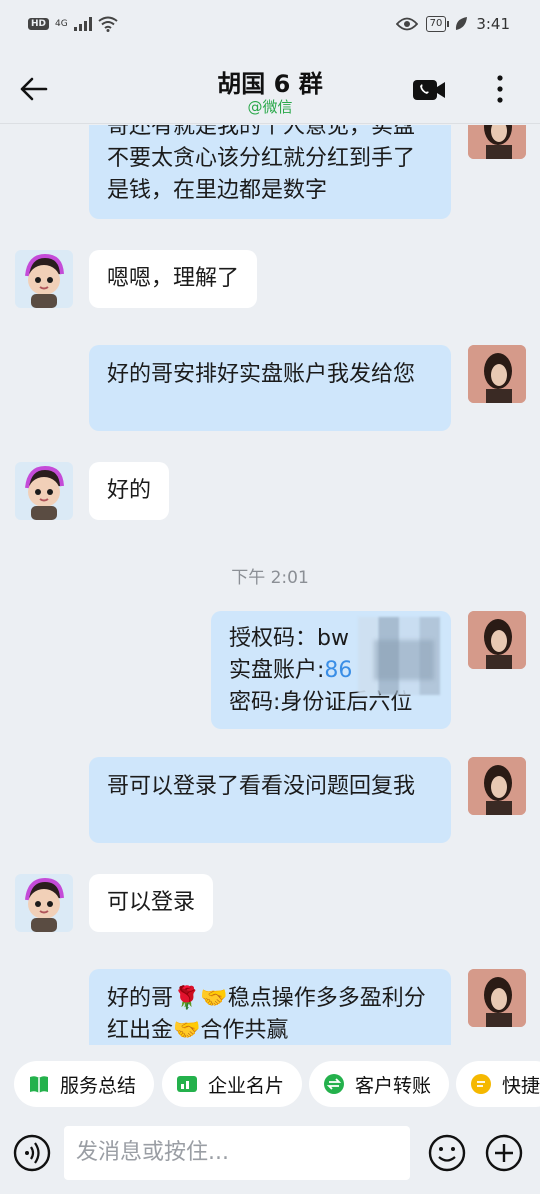  I want to click on clock: 3:41, so click(493, 24).